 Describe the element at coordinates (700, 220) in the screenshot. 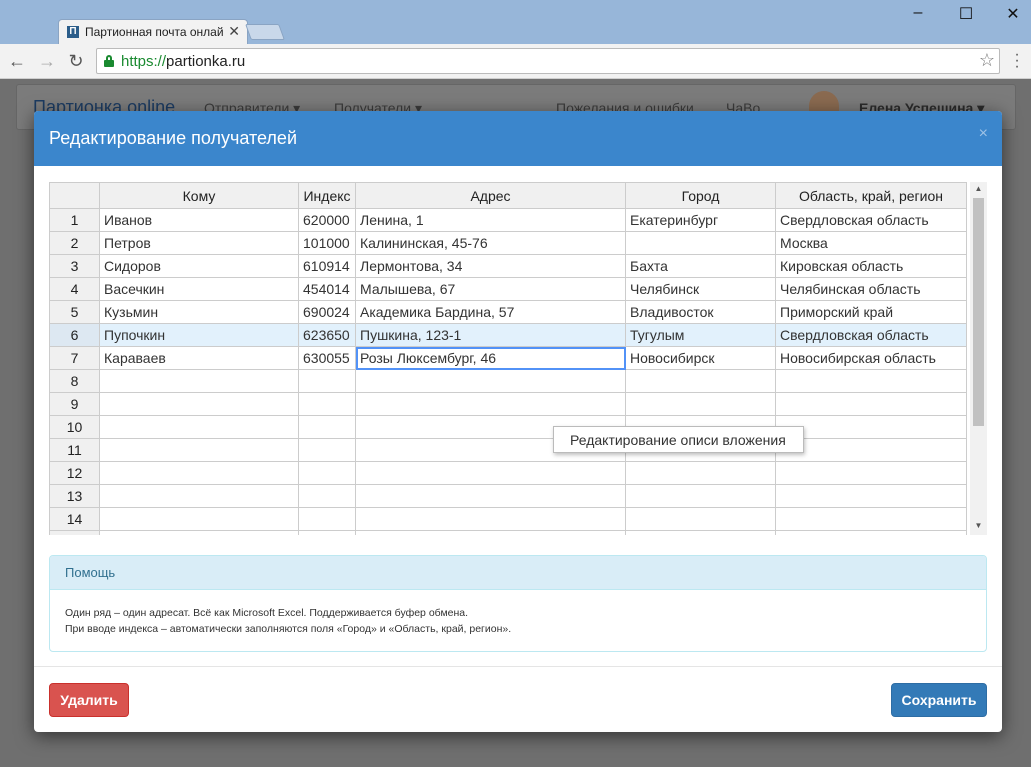

I see `cell-city: Екатеринбург` at that location.